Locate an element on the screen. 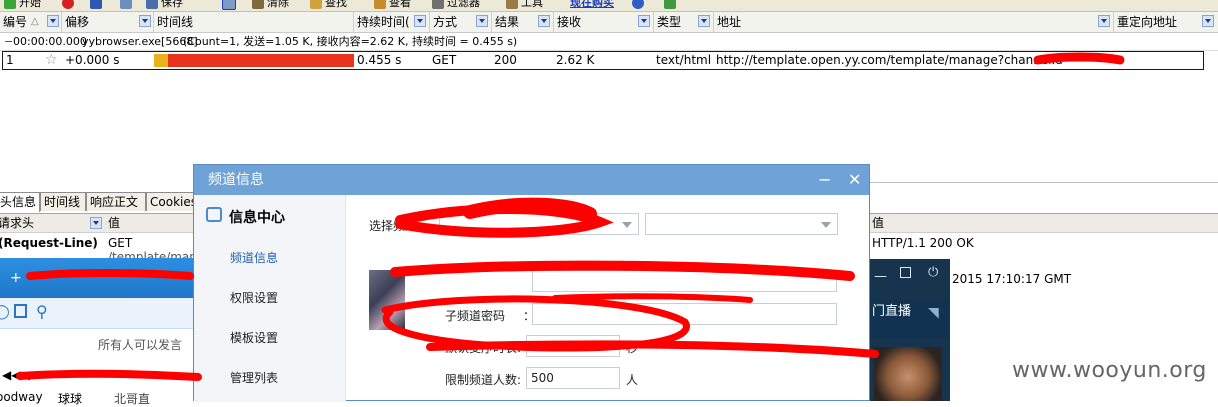 The width and height of the screenshot is (1218, 407). request-duration: 0.455 s is located at coordinates (379, 60).